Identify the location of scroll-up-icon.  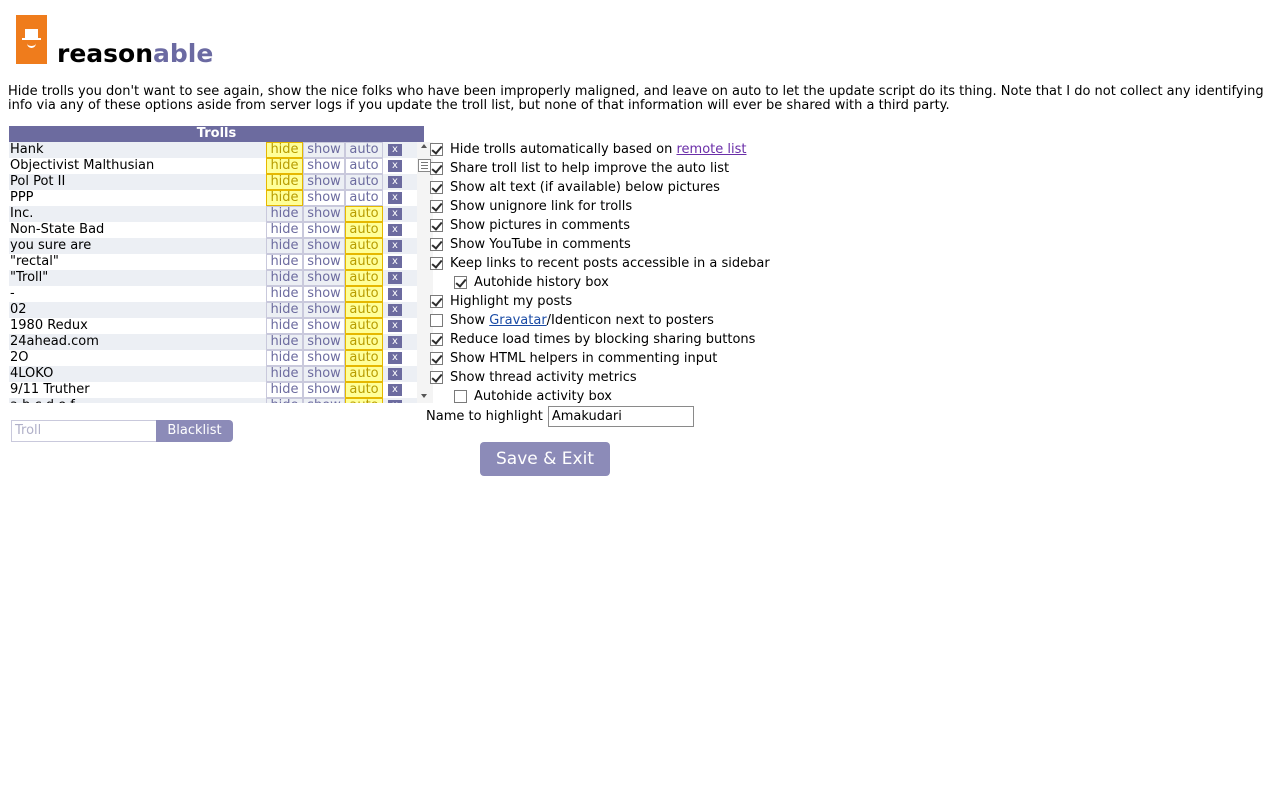
(424, 146).